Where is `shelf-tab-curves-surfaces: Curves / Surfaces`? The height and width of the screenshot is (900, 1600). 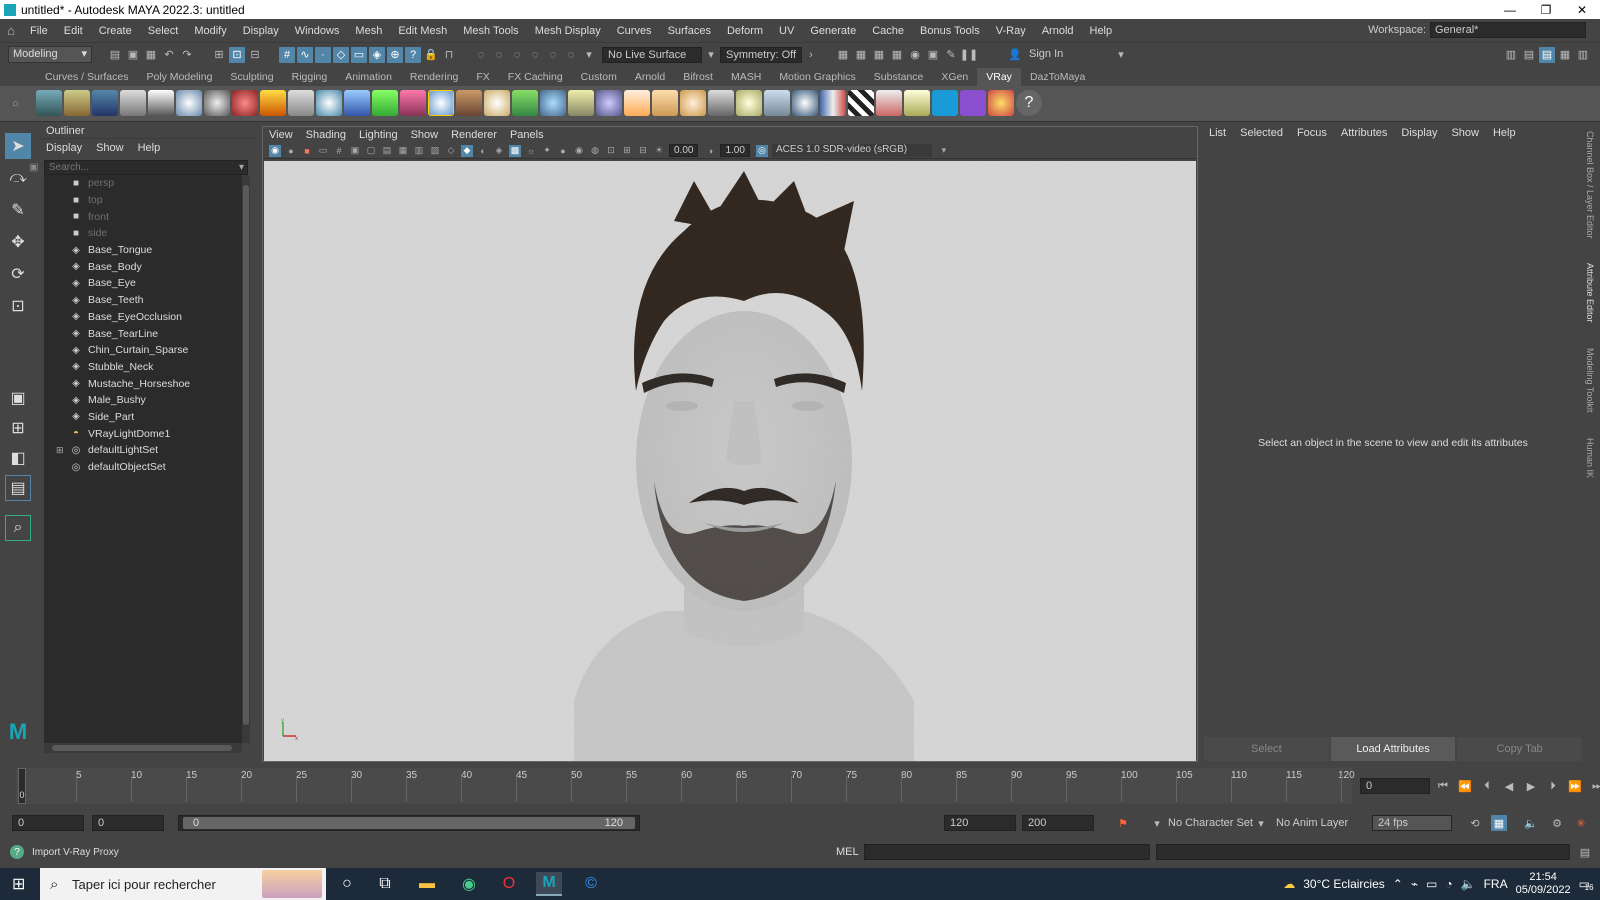 shelf-tab-curves-surfaces: Curves / Surfaces is located at coordinates (86, 77).